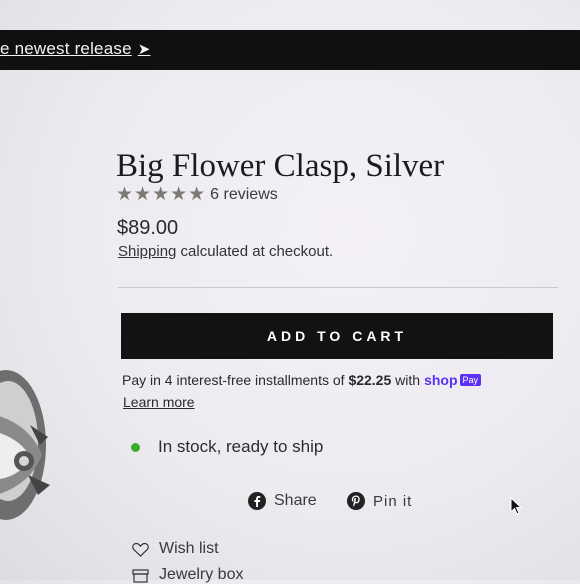 The height and width of the screenshot is (584, 580). What do you see at coordinates (148, 228) in the screenshot?
I see `product-price: $89.00` at bounding box center [148, 228].